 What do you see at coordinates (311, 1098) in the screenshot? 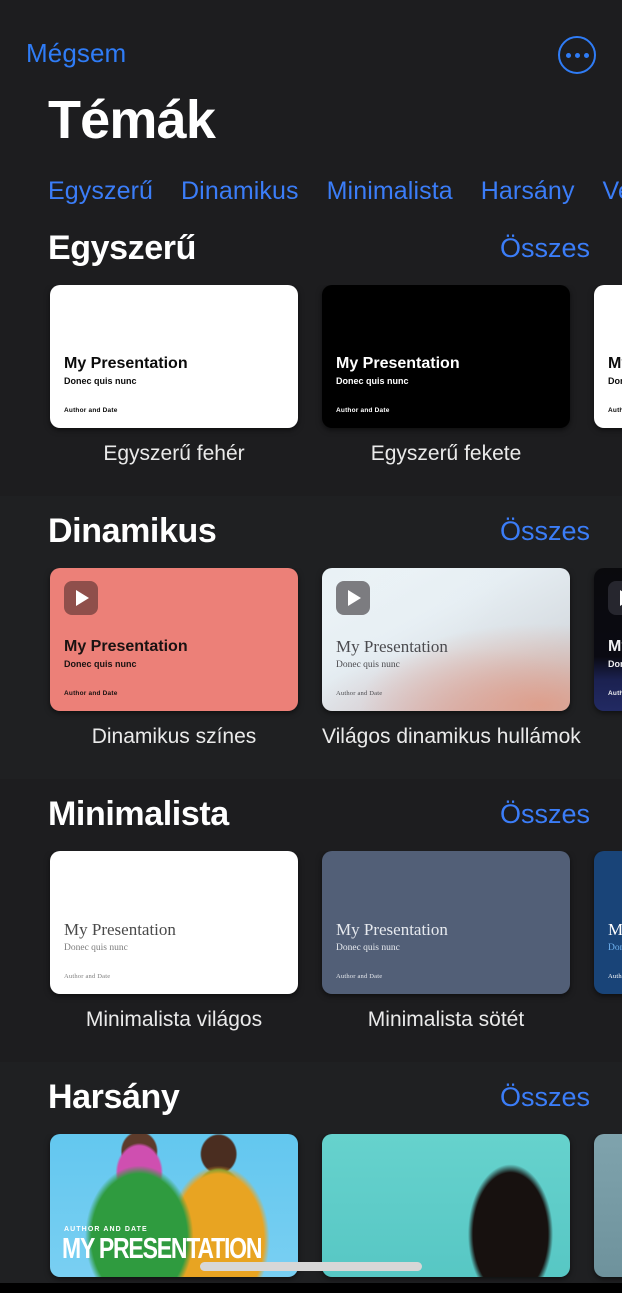
I see `section-header: Harsány Összes` at bounding box center [311, 1098].